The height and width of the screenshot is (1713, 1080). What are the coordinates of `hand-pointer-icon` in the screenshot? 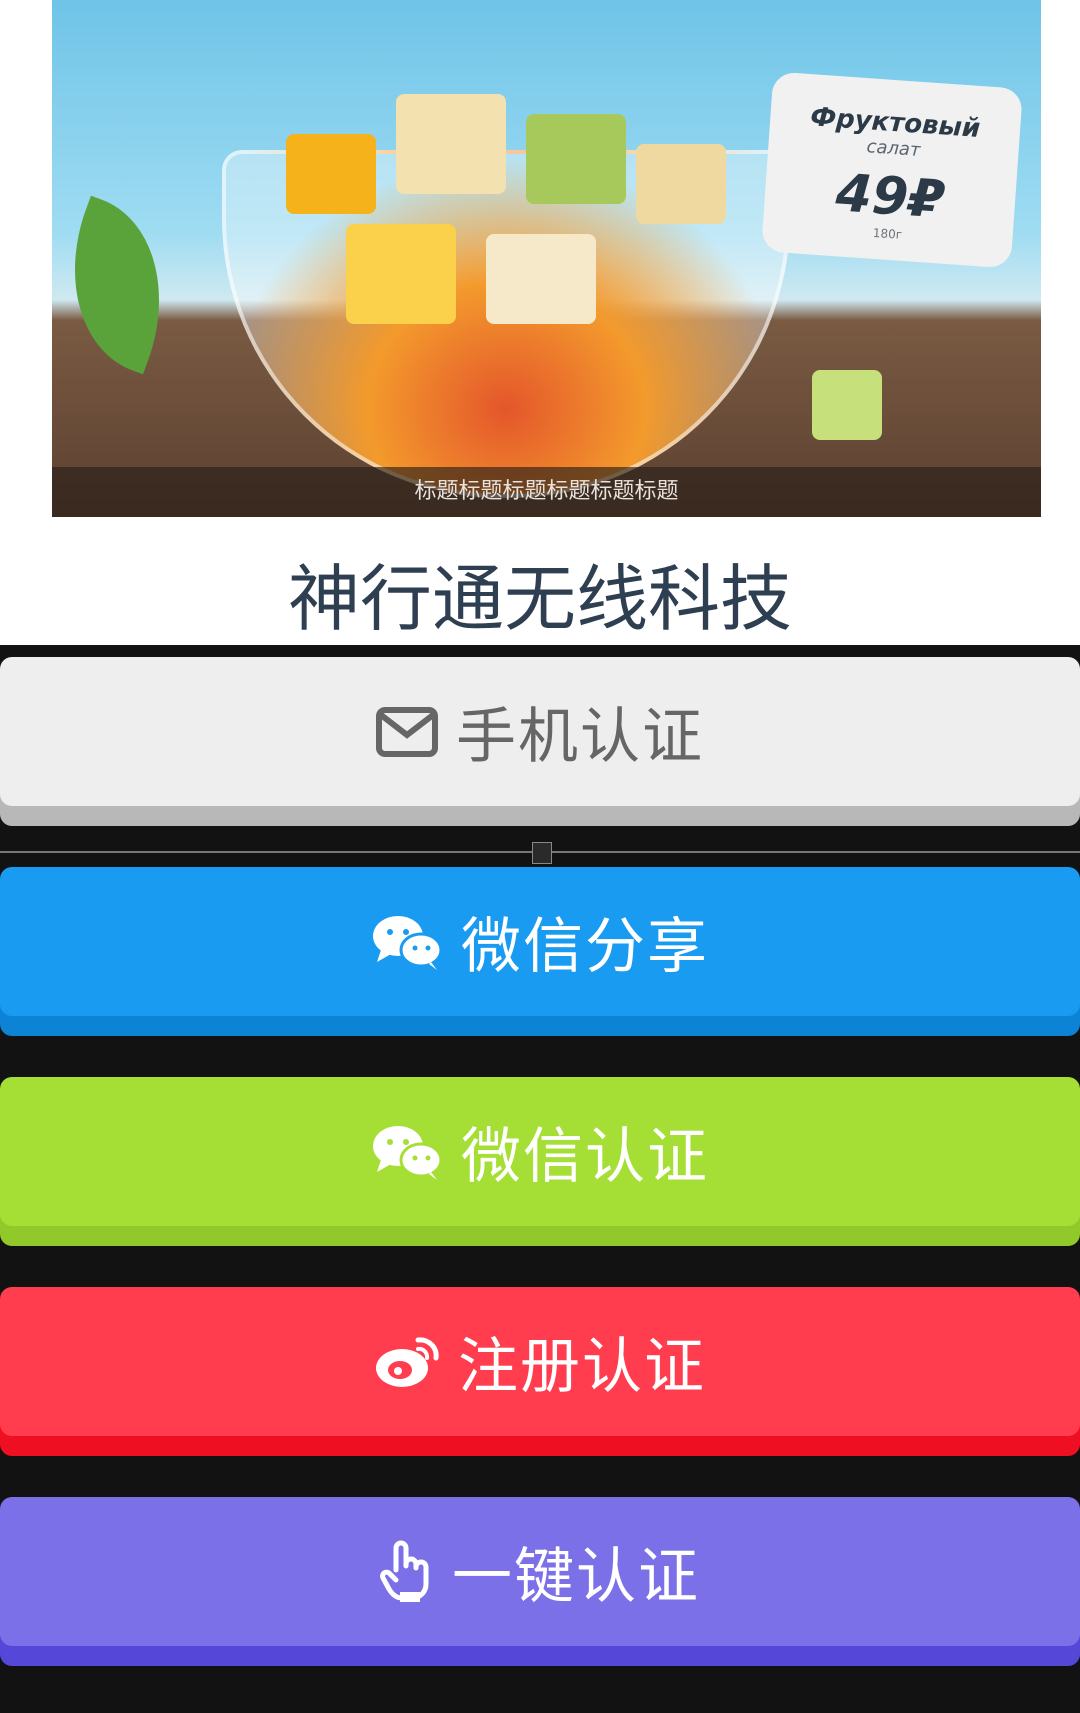 It's located at (407, 1572).